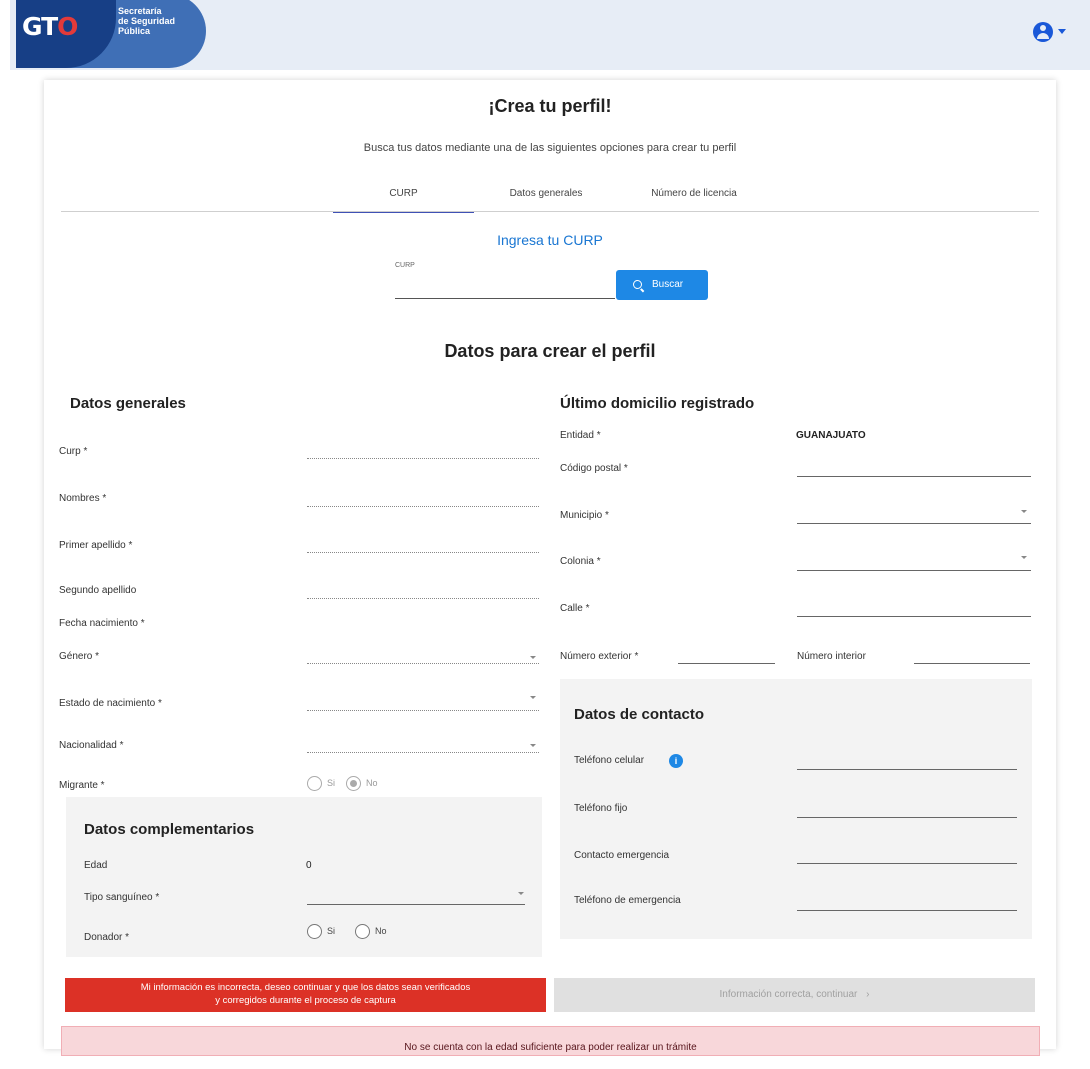  Describe the element at coordinates (169, 829) in the screenshot. I see `datos-complementarios-heading: Datos complementarios` at that location.